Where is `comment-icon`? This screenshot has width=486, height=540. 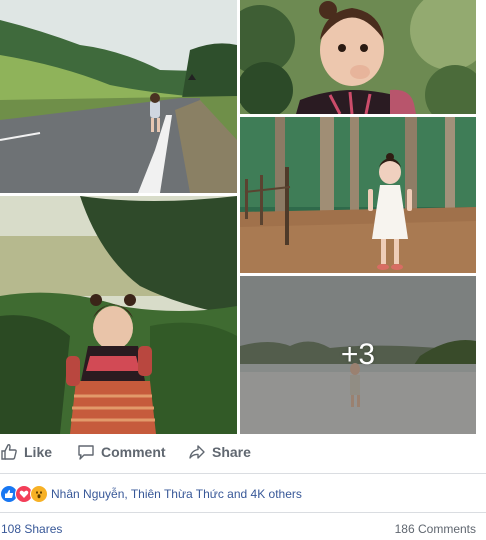
comment-icon is located at coordinates (86, 452).